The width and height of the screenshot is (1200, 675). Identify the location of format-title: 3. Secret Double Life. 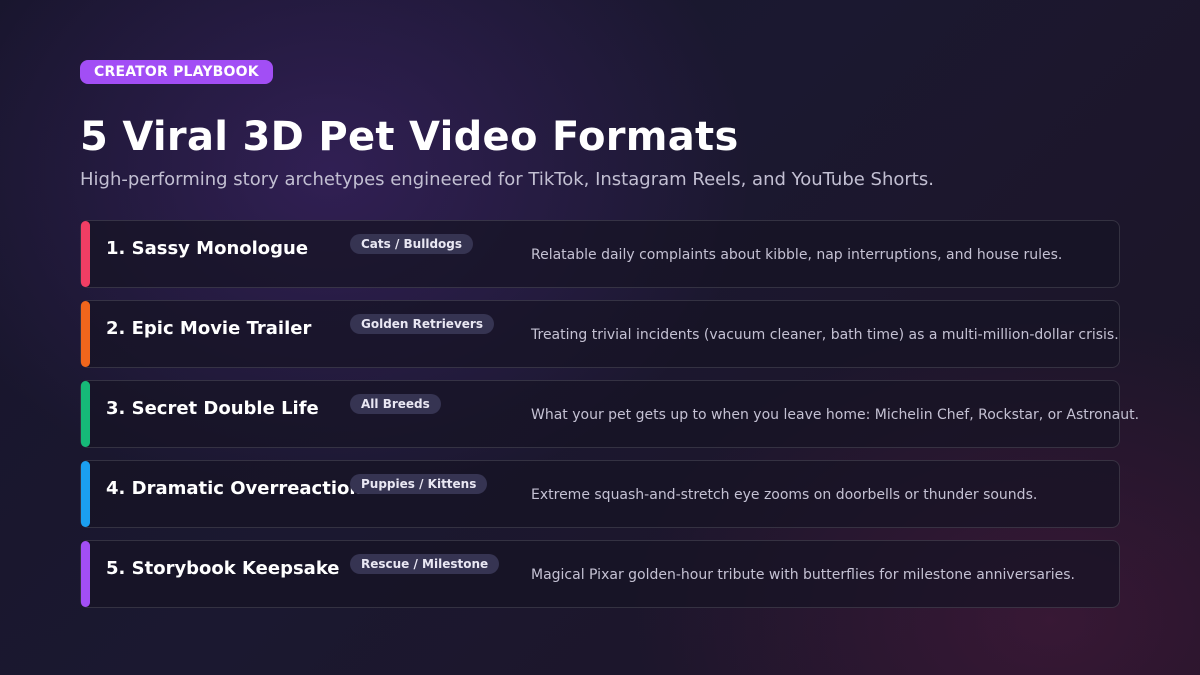
(212, 408).